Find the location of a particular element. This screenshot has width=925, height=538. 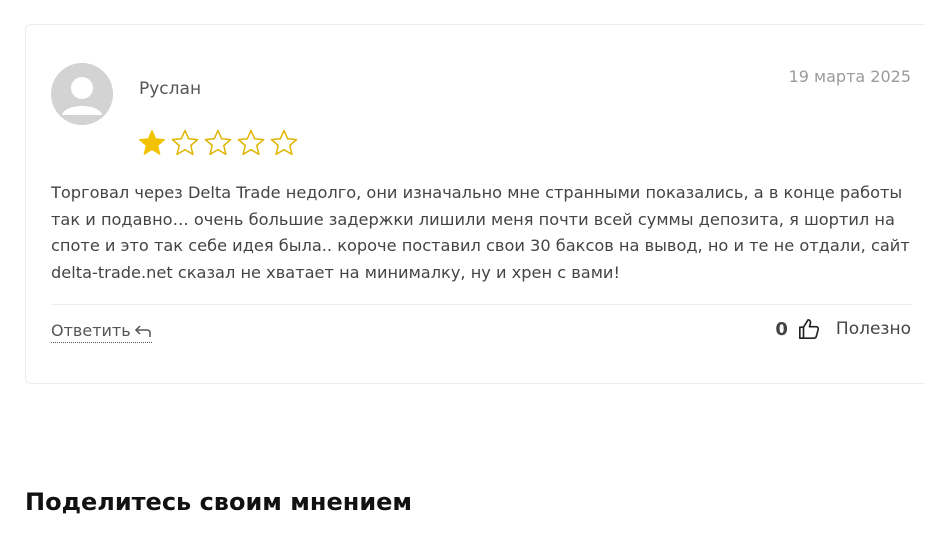

user-avatar-icon is located at coordinates (82, 94).